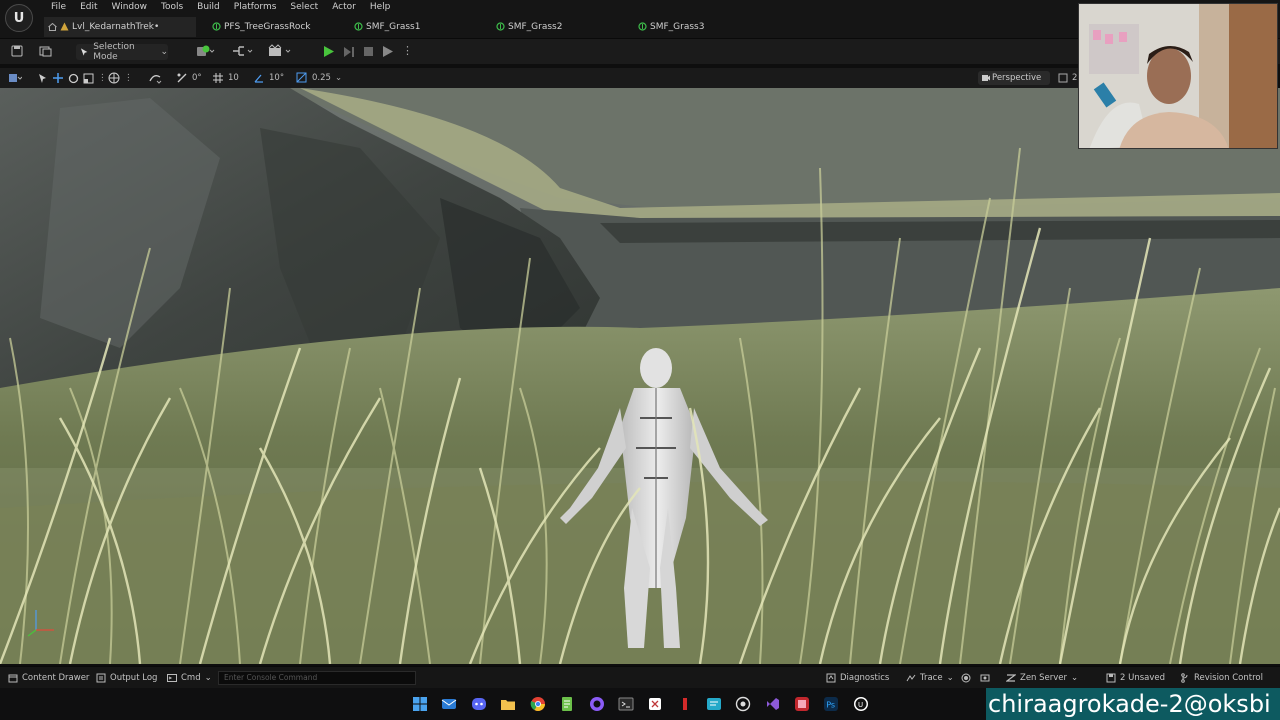  I want to click on surface-snap-icon, so click(155, 78).